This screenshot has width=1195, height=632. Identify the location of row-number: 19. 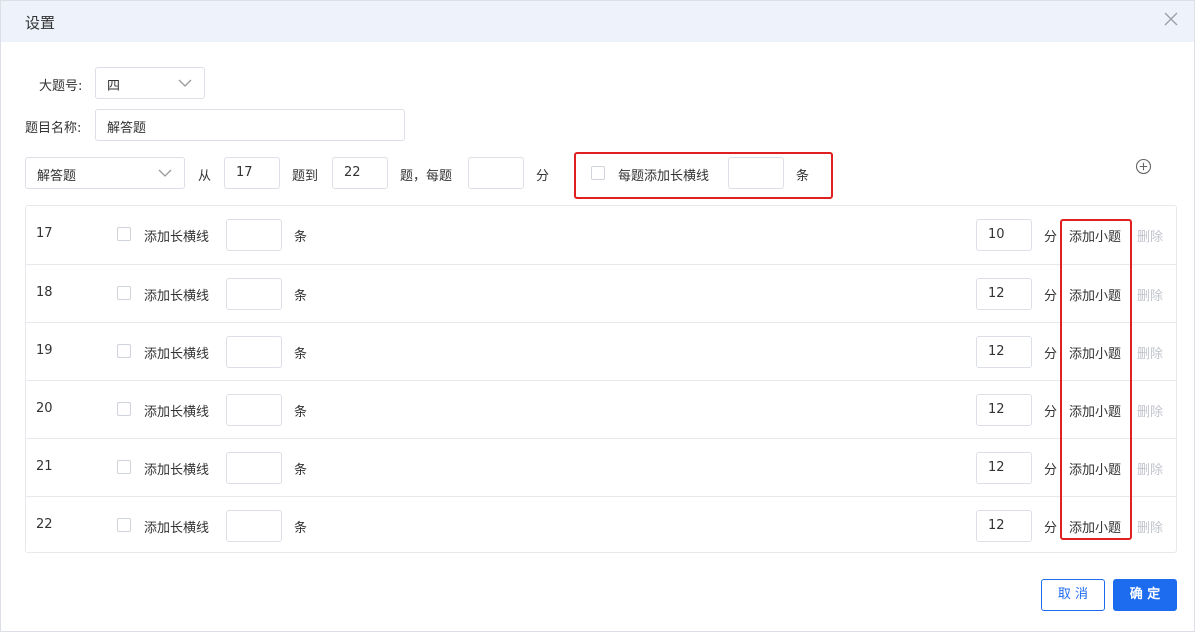
(44, 350).